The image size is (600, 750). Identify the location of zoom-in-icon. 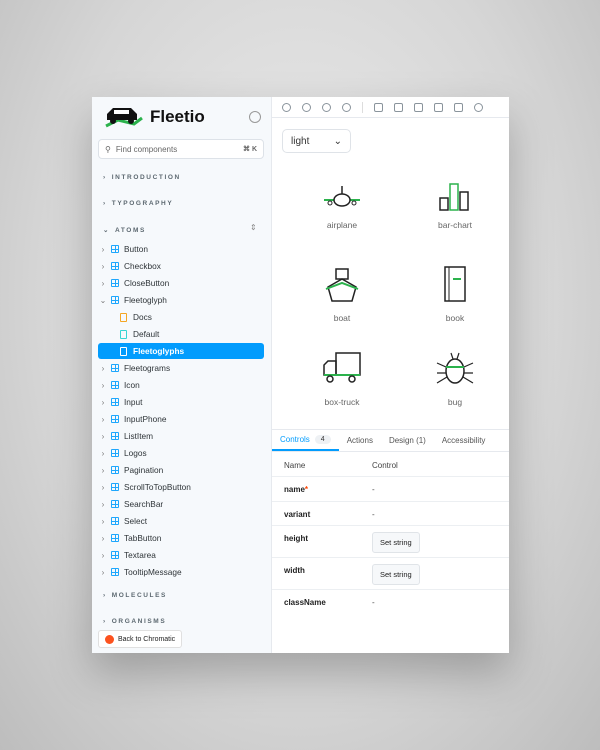
(306, 107).